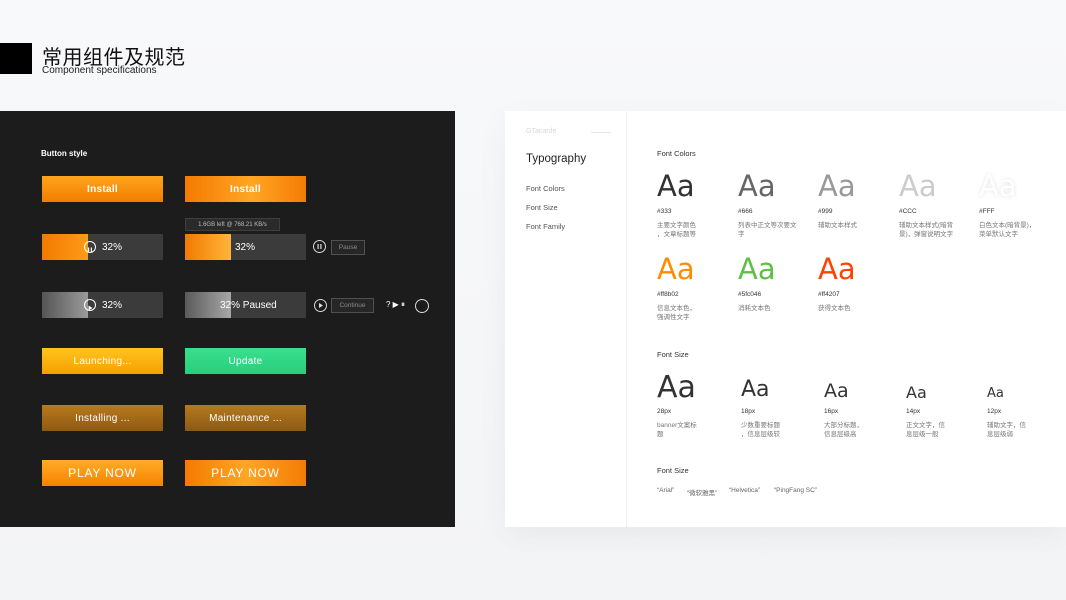 The height and width of the screenshot is (600, 1066). Describe the element at coordinates (16, 58) in the screenshot. I see `header-square` at that location.